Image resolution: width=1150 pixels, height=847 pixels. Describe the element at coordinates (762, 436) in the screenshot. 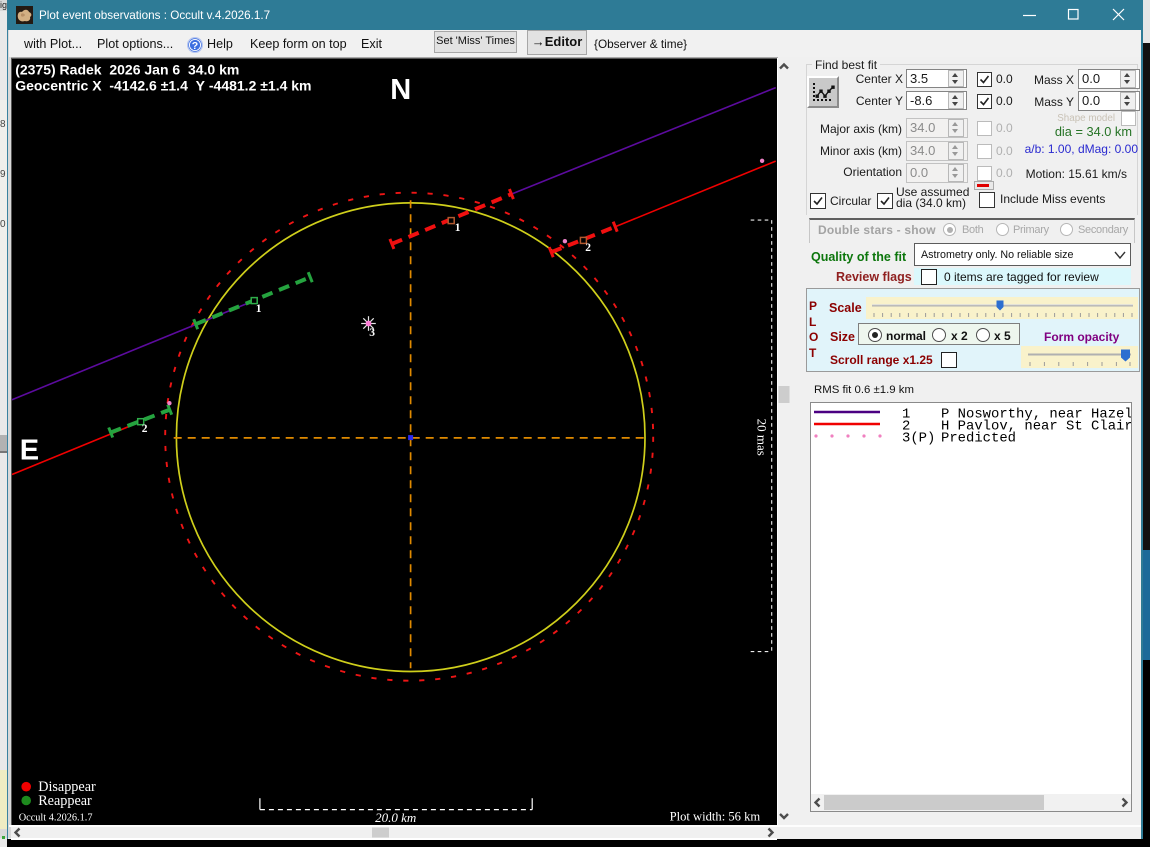

I see `svg-text: 20 mas` at that location.